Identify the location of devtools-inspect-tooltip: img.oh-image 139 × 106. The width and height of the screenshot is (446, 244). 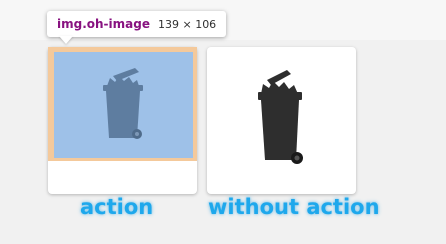
(137, 24).